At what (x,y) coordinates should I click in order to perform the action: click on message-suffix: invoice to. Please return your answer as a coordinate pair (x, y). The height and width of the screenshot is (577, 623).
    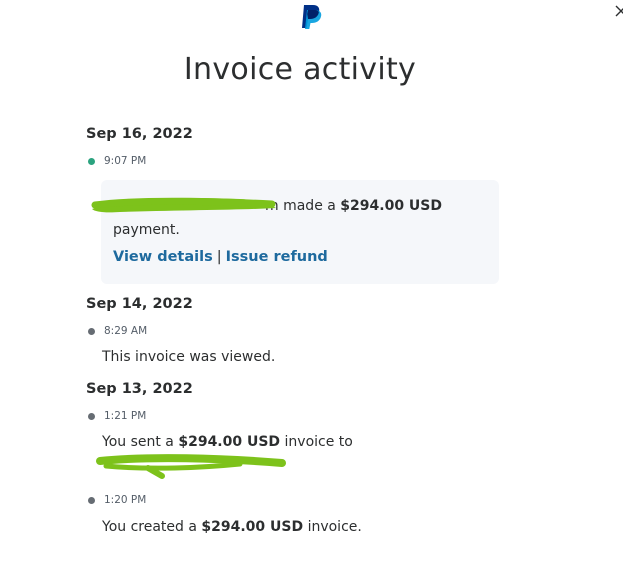
    Looking at the image, I should click on (318, 442).